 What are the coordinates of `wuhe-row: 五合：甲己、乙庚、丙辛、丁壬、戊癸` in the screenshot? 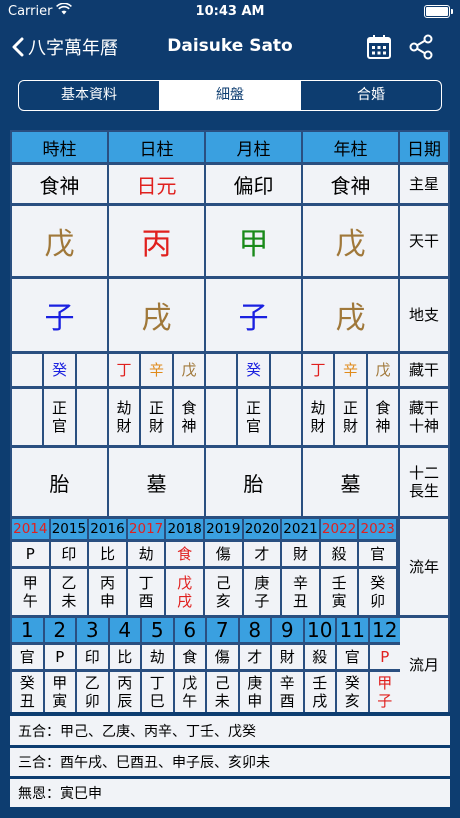 It's located at (230, 730).